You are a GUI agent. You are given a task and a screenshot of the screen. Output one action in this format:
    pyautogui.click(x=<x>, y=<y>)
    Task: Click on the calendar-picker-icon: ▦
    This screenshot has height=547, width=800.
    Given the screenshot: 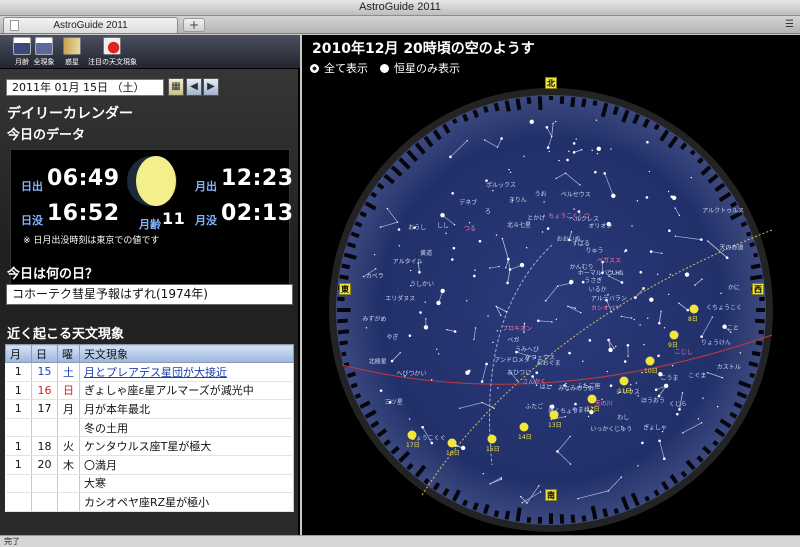 What is the action you would take?
    pyautogui.click(x=176, y=87)
    